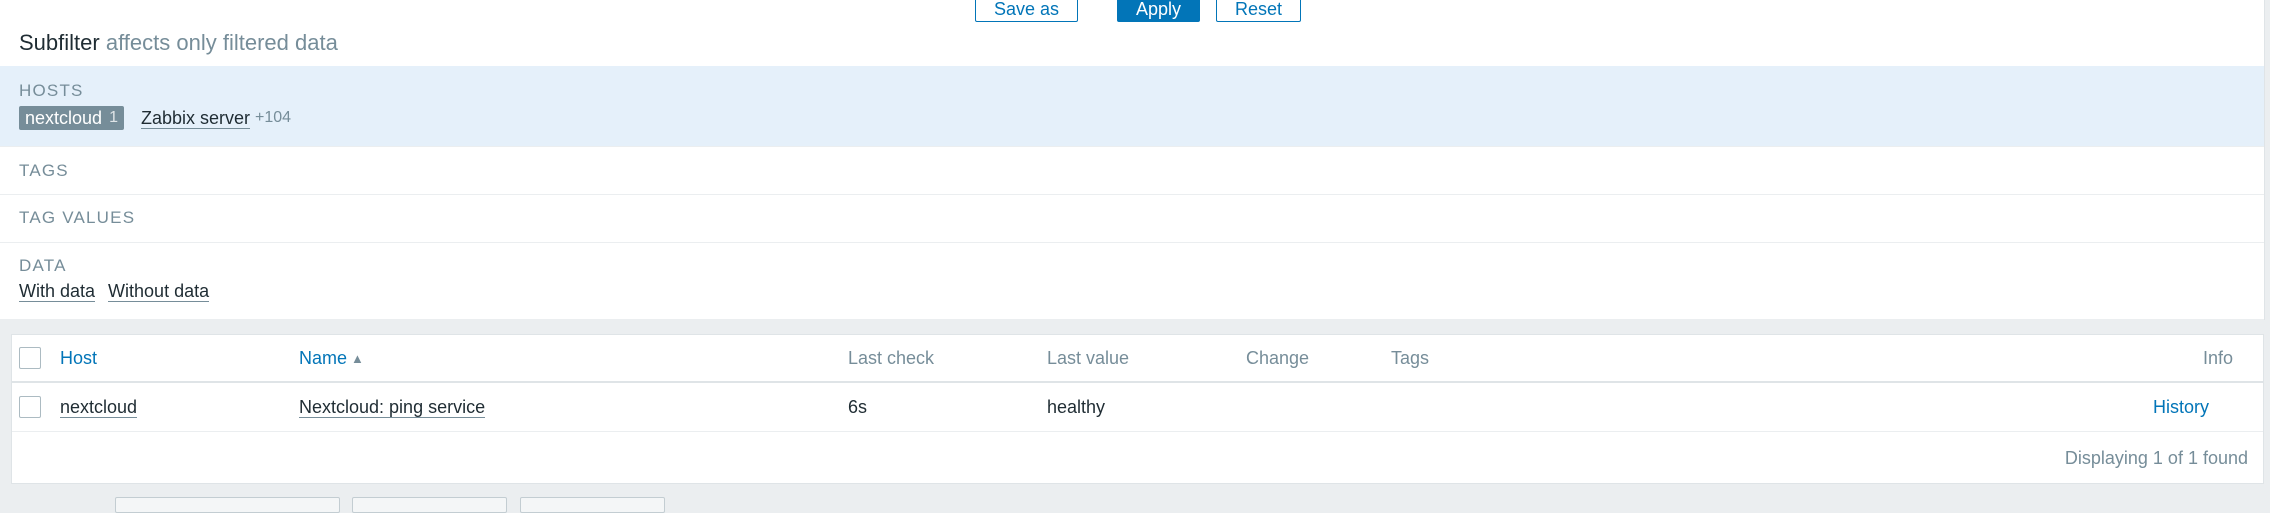 This screenshot has width=2270, height=513. I want to click on column-name: Name ▲, so click(331, 358).